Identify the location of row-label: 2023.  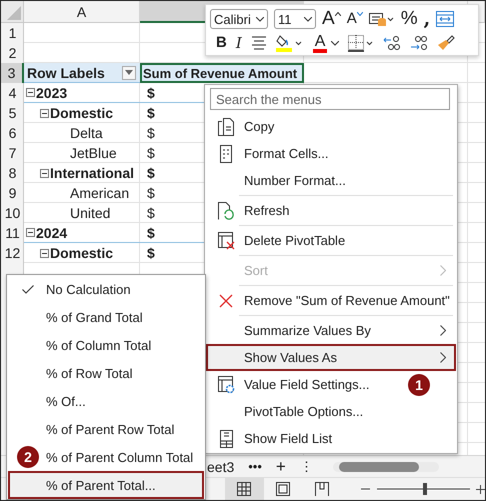
(52, 92).